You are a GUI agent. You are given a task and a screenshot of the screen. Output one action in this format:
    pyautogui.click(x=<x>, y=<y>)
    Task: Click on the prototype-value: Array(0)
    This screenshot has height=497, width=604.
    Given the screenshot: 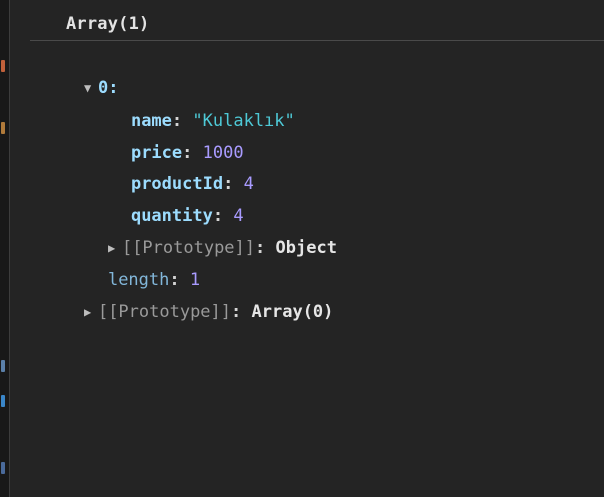 What is the action you would take?
    pyautogui.click(x=292, y=312)
    